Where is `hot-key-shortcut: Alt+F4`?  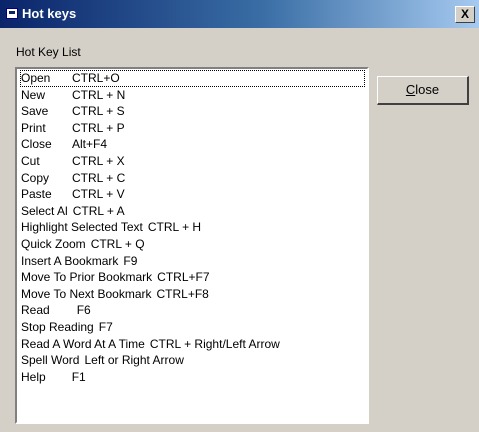
hot-key-shortcut: Alt+F4 is located at coordinates (90, 144).